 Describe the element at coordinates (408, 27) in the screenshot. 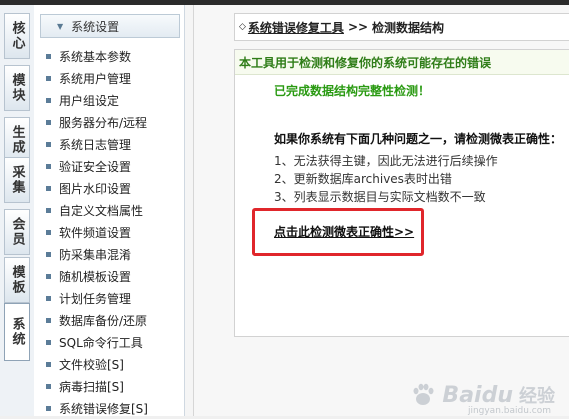

I see `breadcrumb-current: 检测数据结构` at that location.